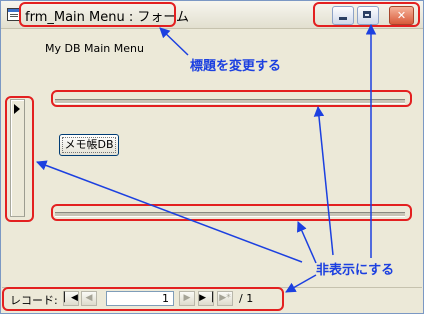 The width and height of the screenshot is (424, 314). I want to click on title-highlight, so click(97, 14).